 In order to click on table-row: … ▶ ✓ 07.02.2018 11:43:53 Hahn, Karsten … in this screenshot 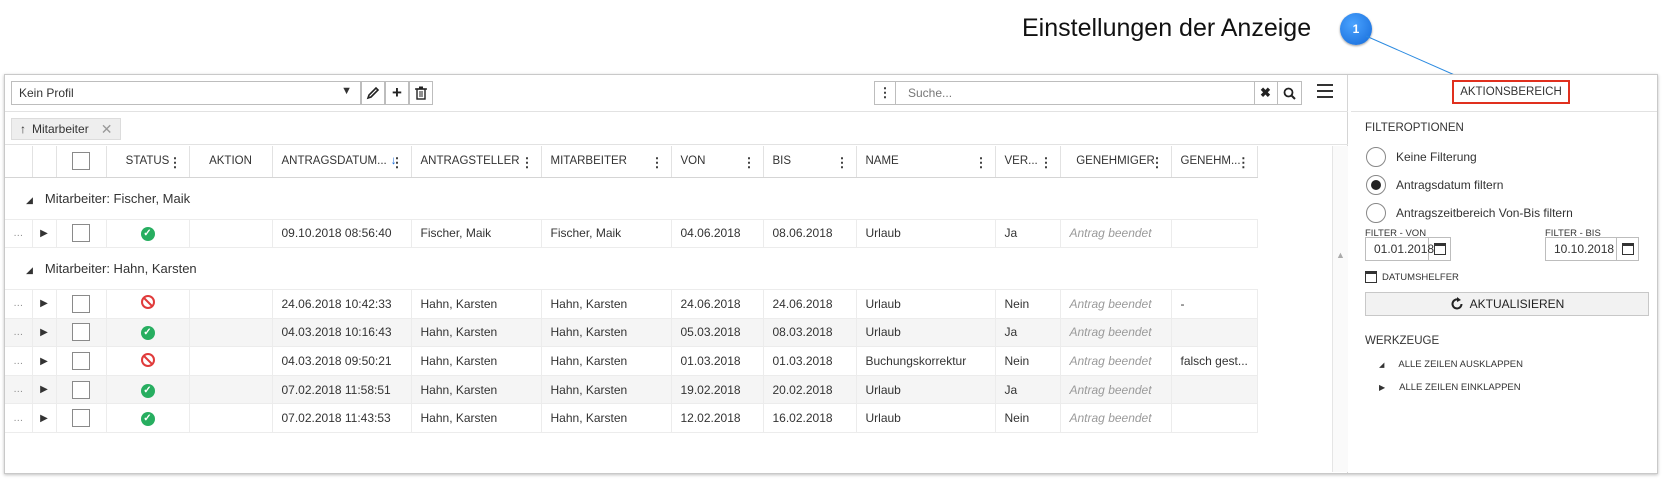, I will do `click(631, 418)`.